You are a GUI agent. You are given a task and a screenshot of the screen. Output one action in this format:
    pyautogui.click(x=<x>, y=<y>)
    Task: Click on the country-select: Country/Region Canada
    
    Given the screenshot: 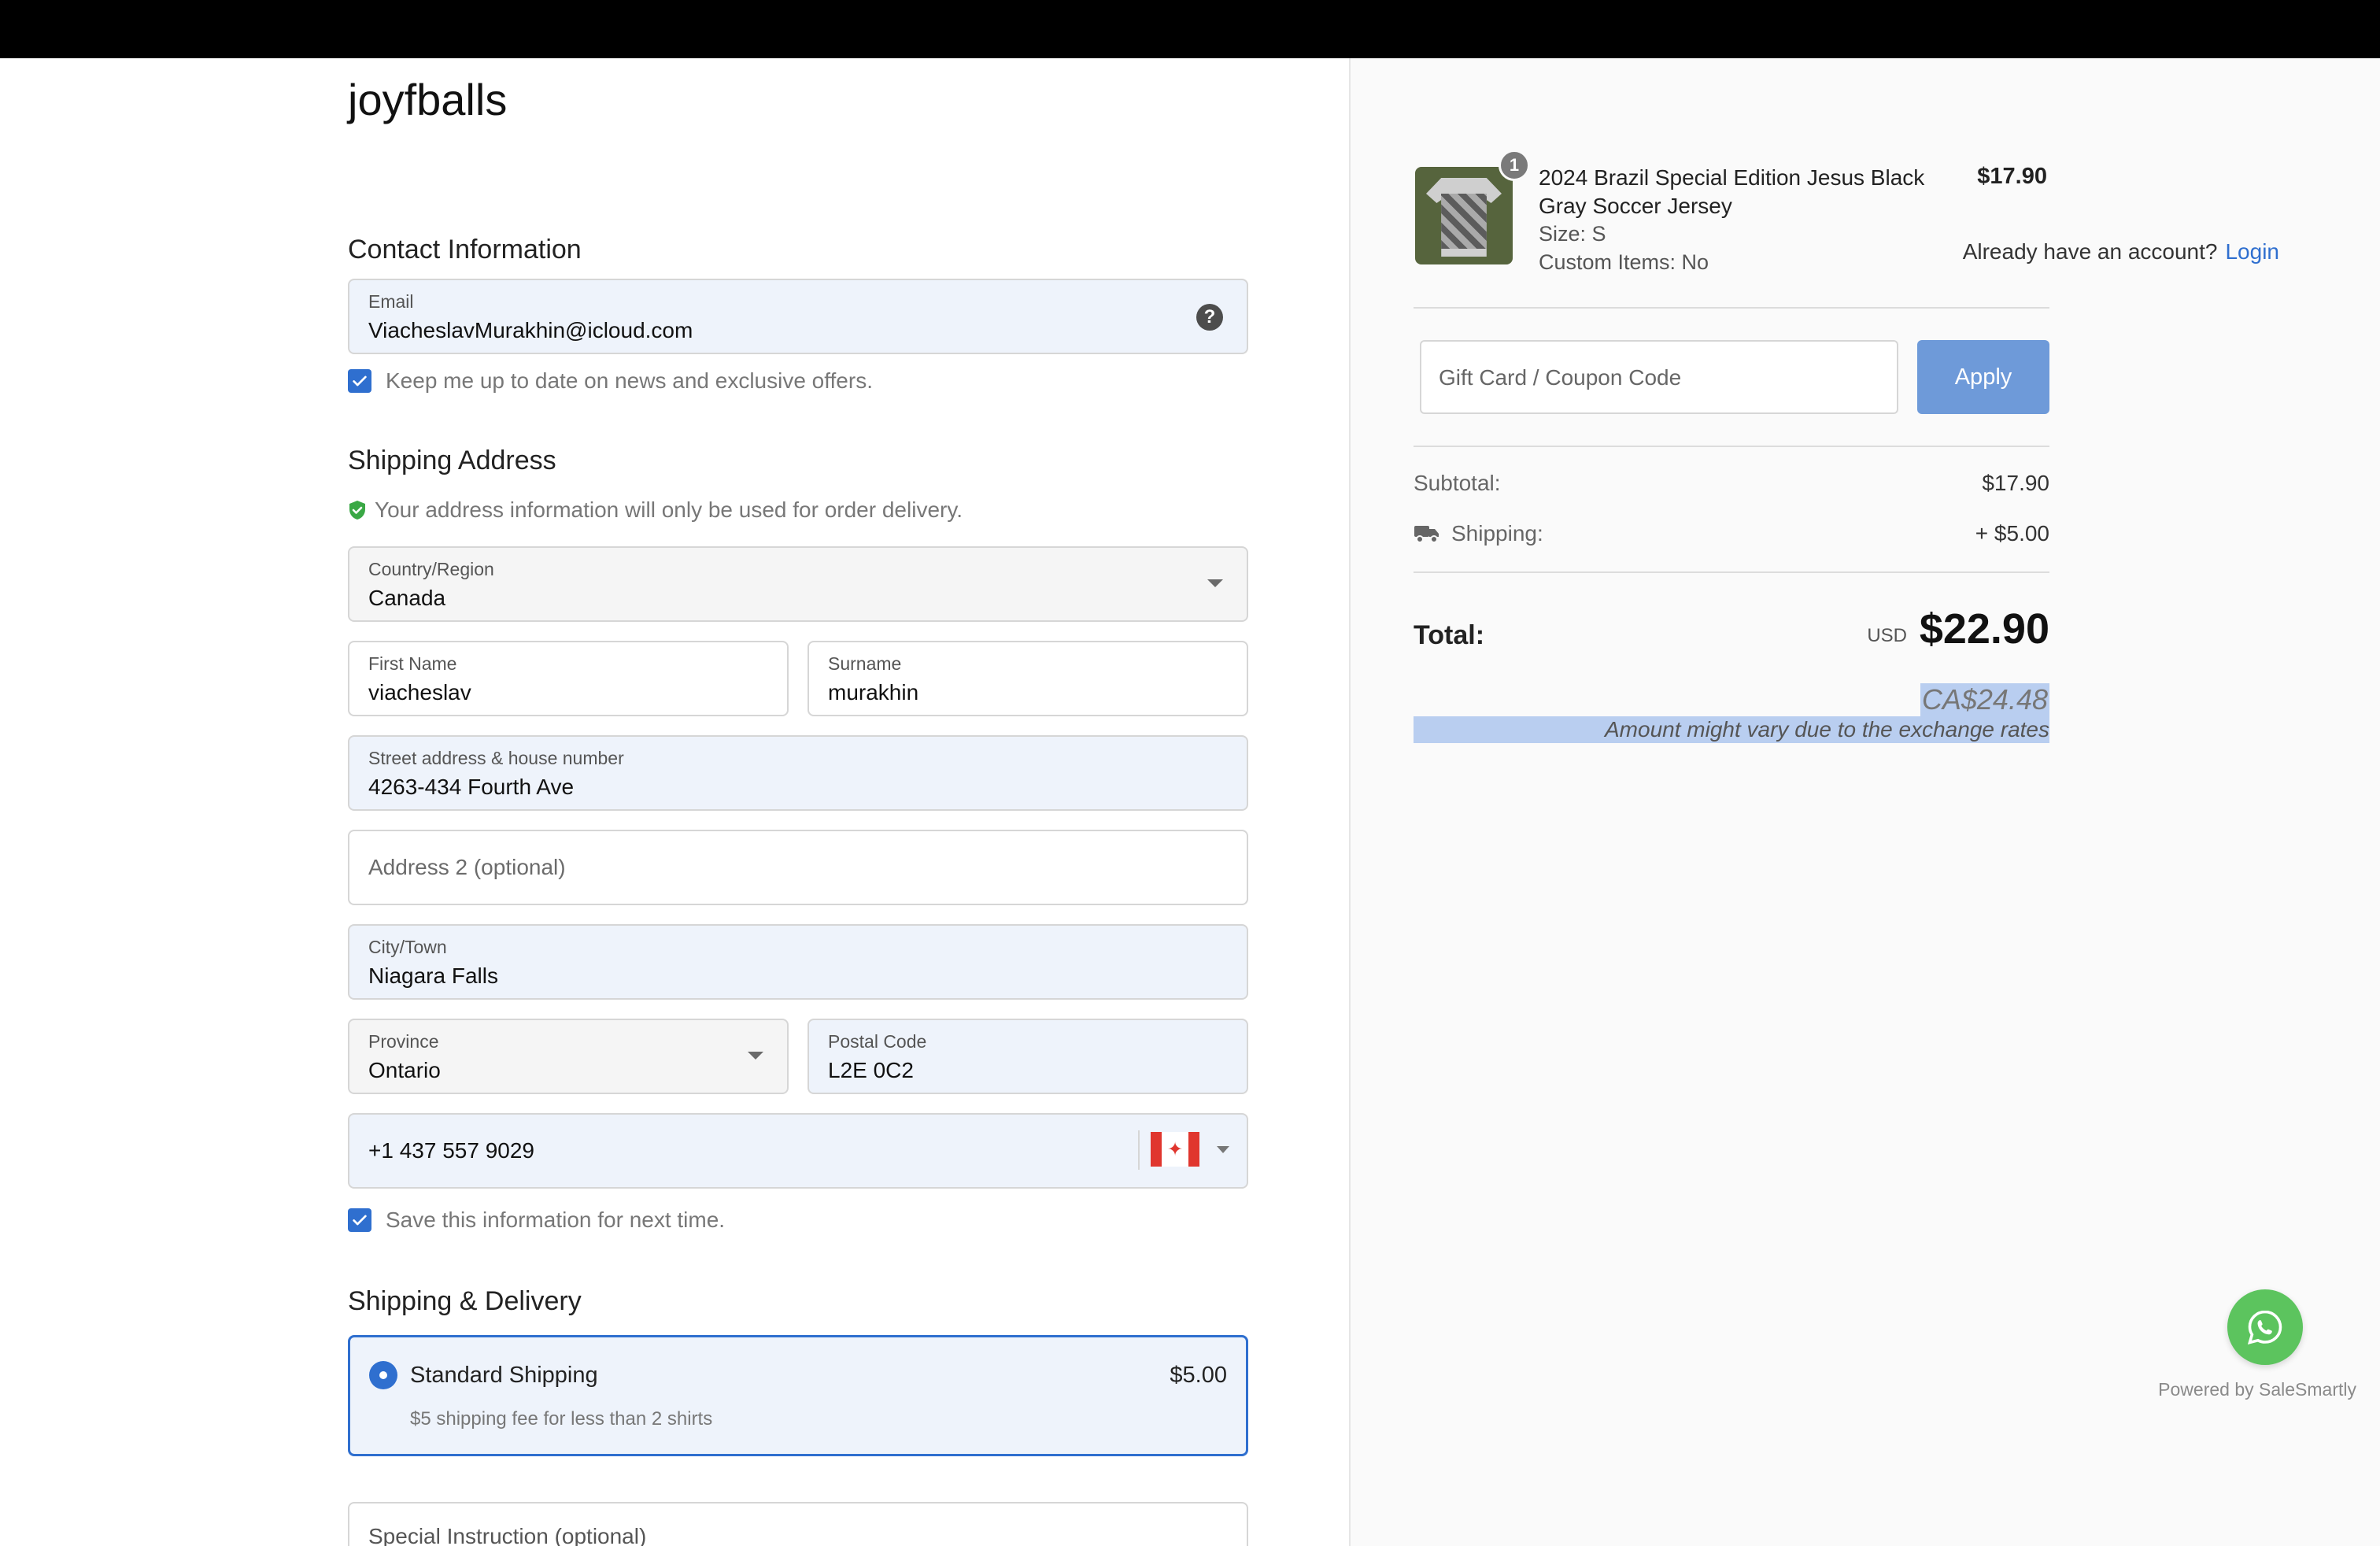 What is the action you would take?
    pyautogui.click(x=798, y=584)
    